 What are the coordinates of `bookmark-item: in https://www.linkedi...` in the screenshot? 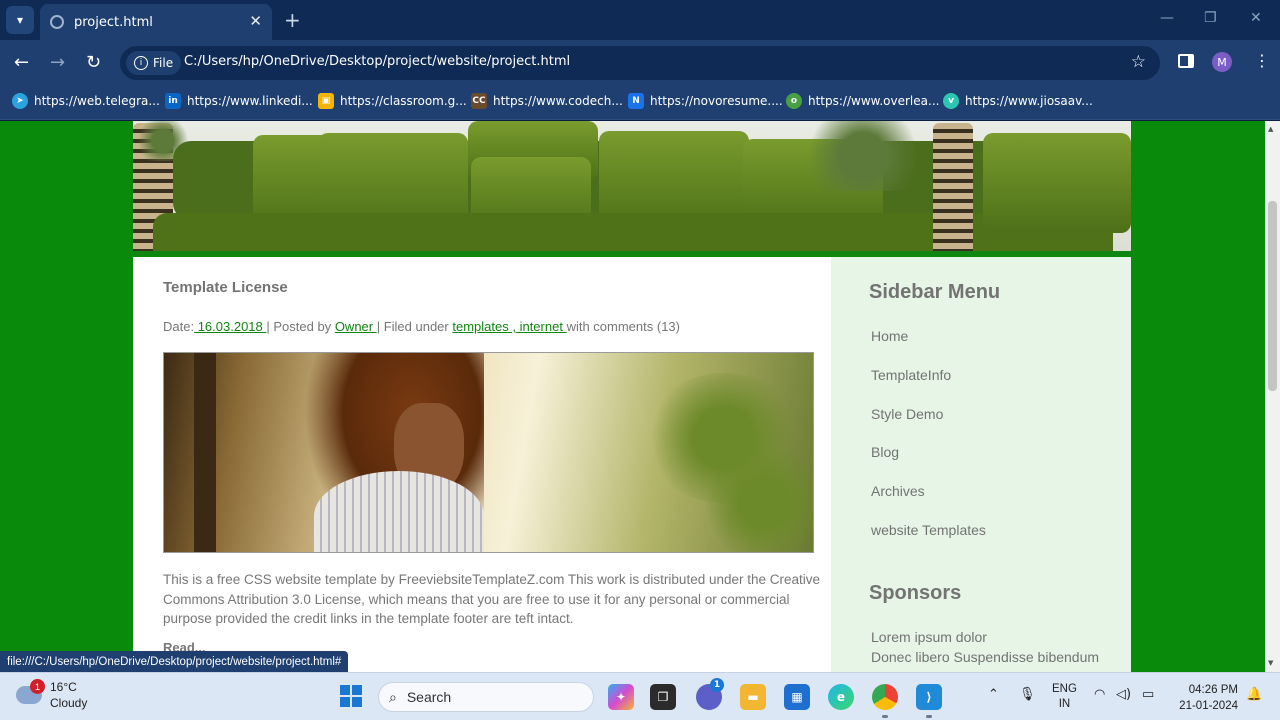 It's located at (239, 101).